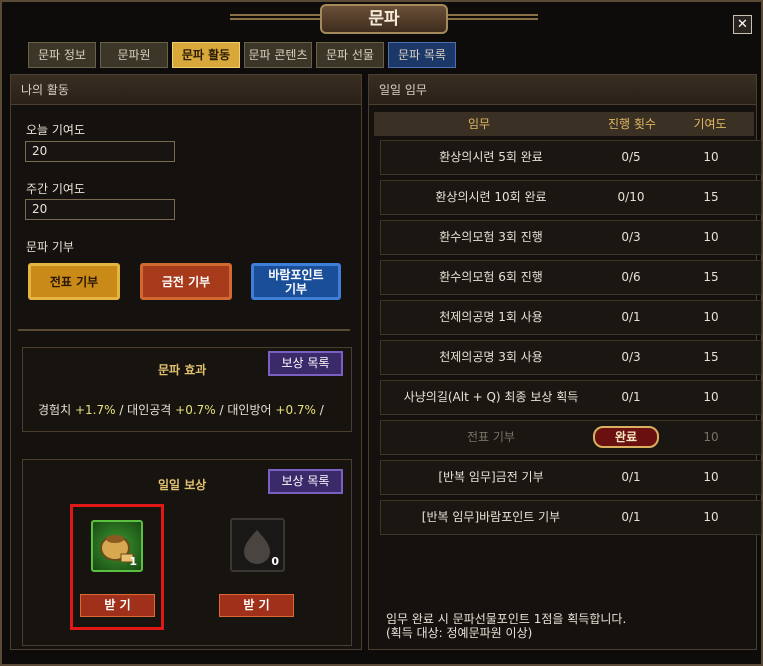 Image resolution: width=763 pixels, height=666 pixels. I want to click on col-mission: 임무, so click(479, 124).